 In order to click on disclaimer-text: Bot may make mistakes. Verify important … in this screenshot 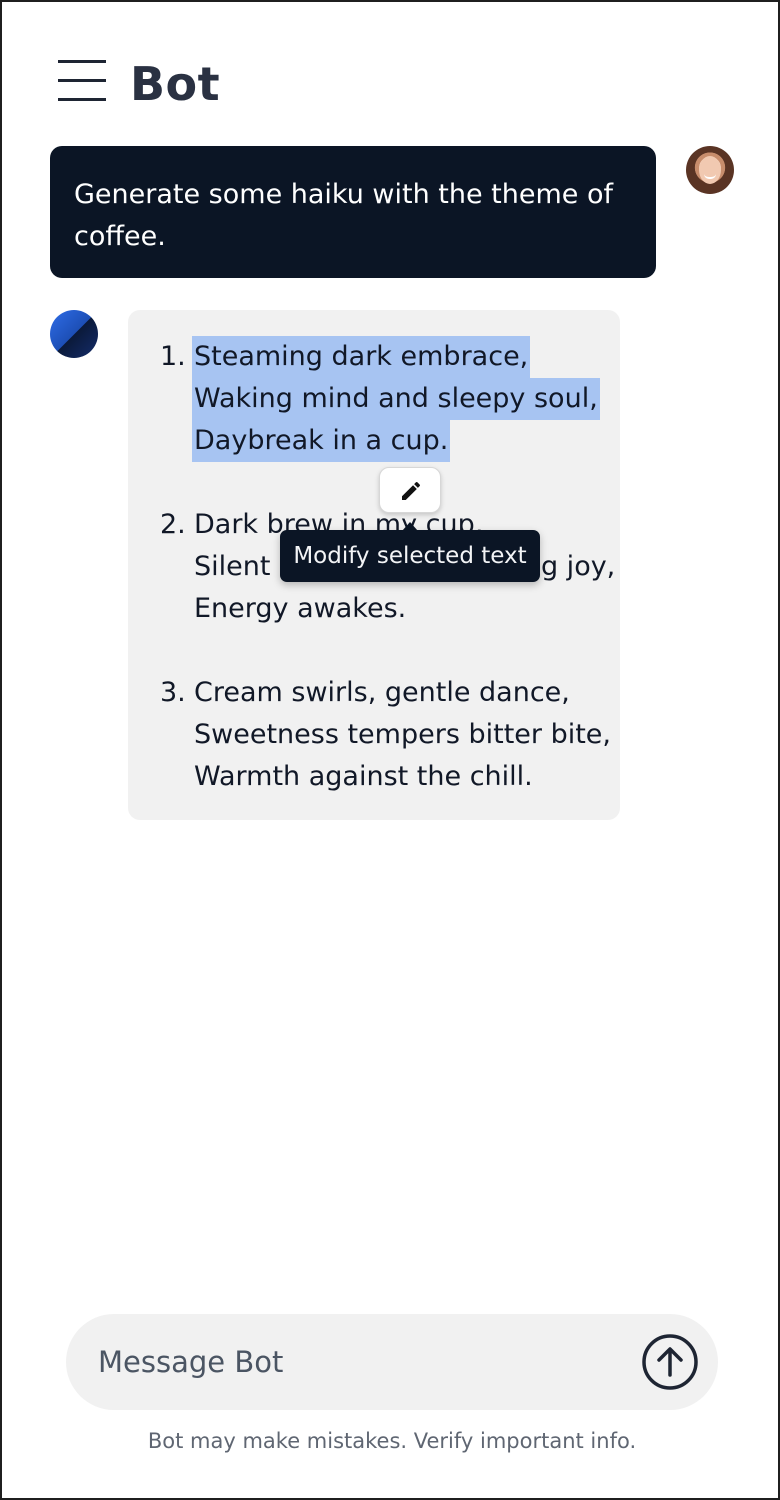, I will do `click(392, 1441)`.